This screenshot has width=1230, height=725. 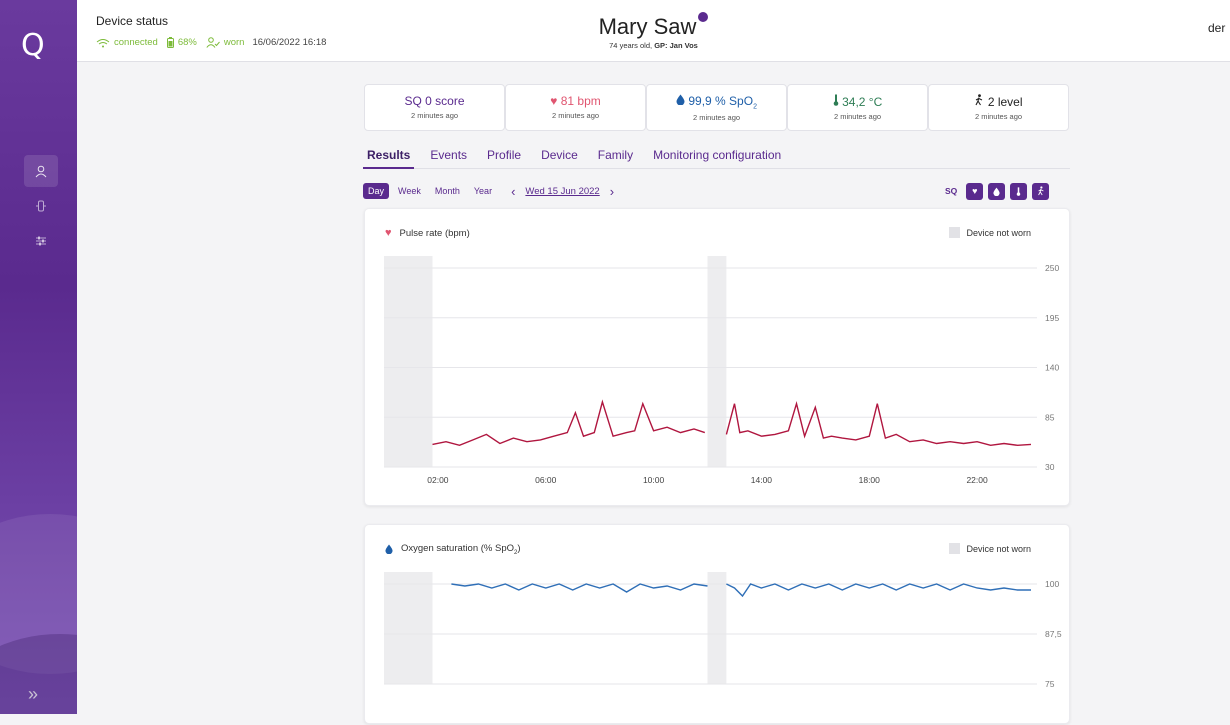 I want to click on gp-name: Jan Vos, so click(x=683, y=45).